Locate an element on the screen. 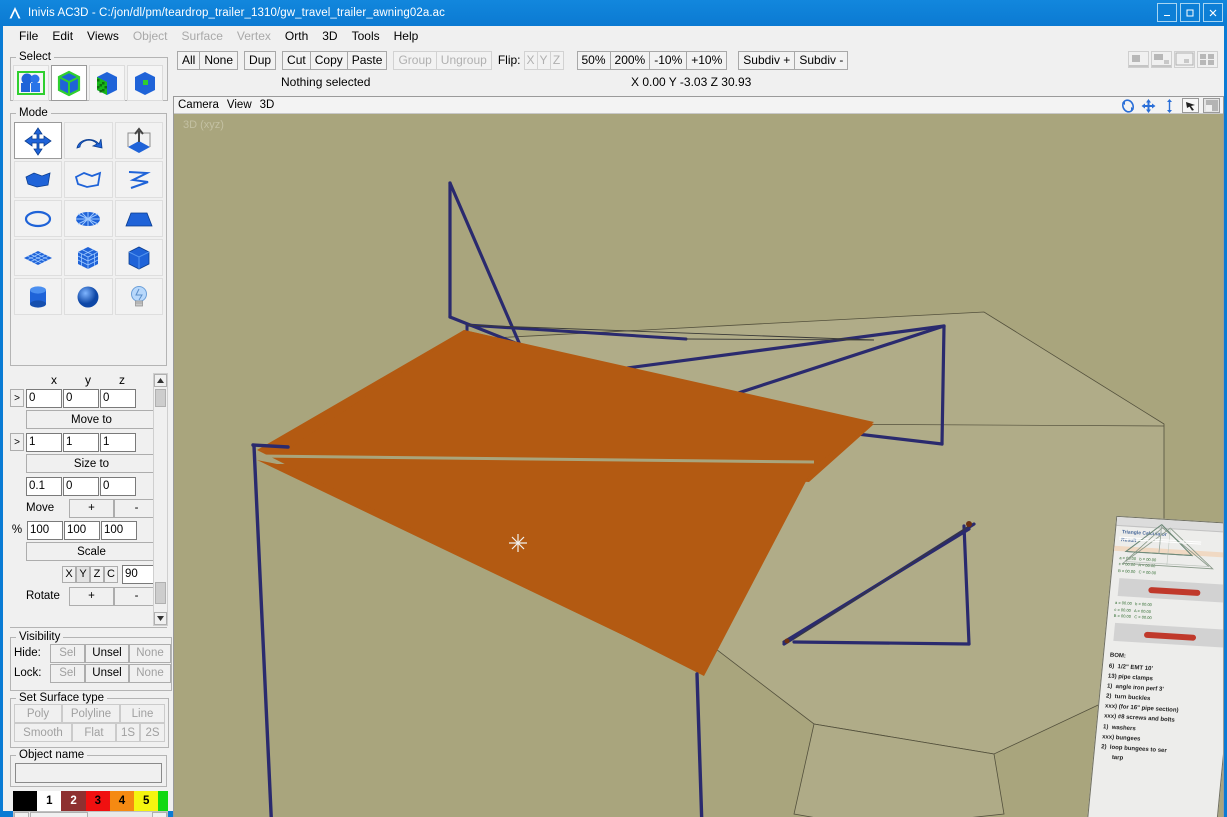 The image size is (1227, 817). rotate-tool-icon is located at coordinates (88, 140).